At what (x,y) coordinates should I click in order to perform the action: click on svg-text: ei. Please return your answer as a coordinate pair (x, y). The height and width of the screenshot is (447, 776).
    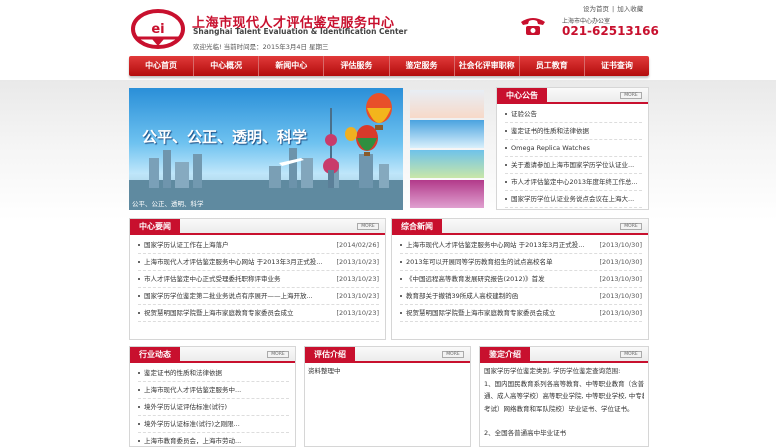
    Looking at the image, I should click on (157, 29).